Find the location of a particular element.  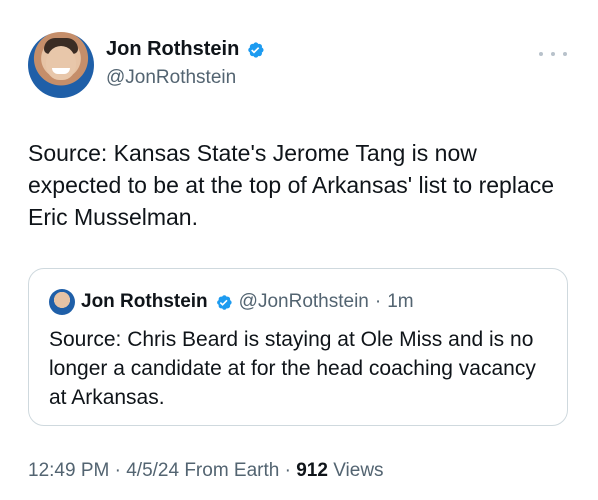

author-name-row: Jon Rothstein is located at coordinates (185, 49).